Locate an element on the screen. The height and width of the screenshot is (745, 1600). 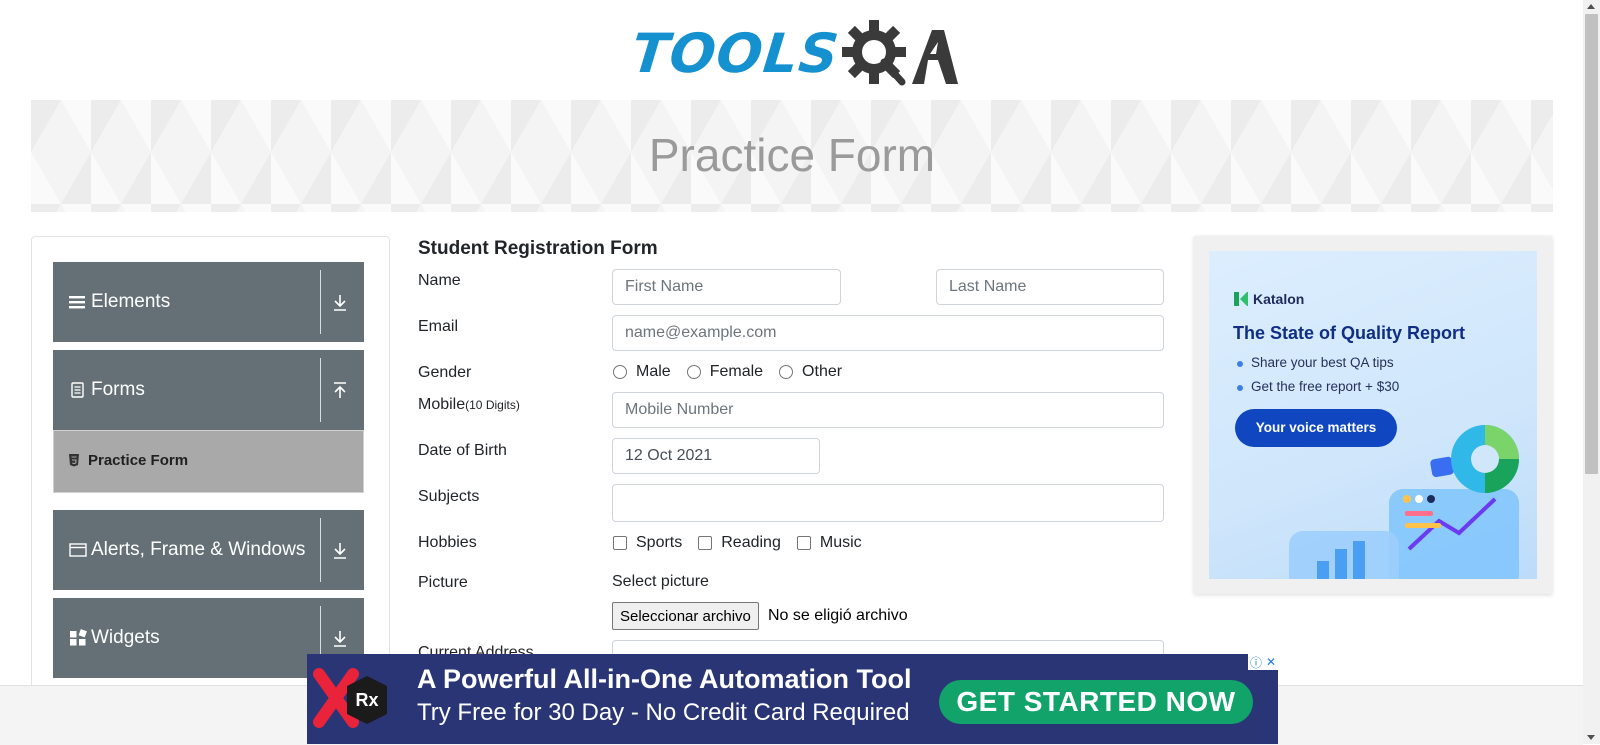
hobbies-label: Hobbies is located at coordinates (447, 542).